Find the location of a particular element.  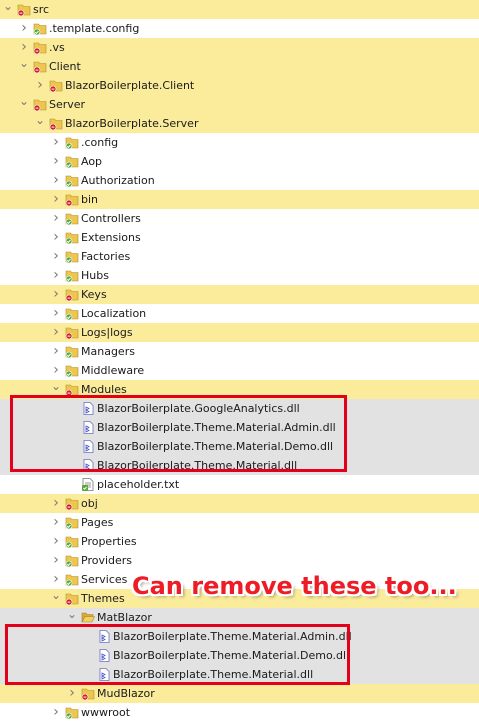

tree-row: BlazorBoilerplate.GoogleAnalytics.dll is located at coordinates (239, 408).